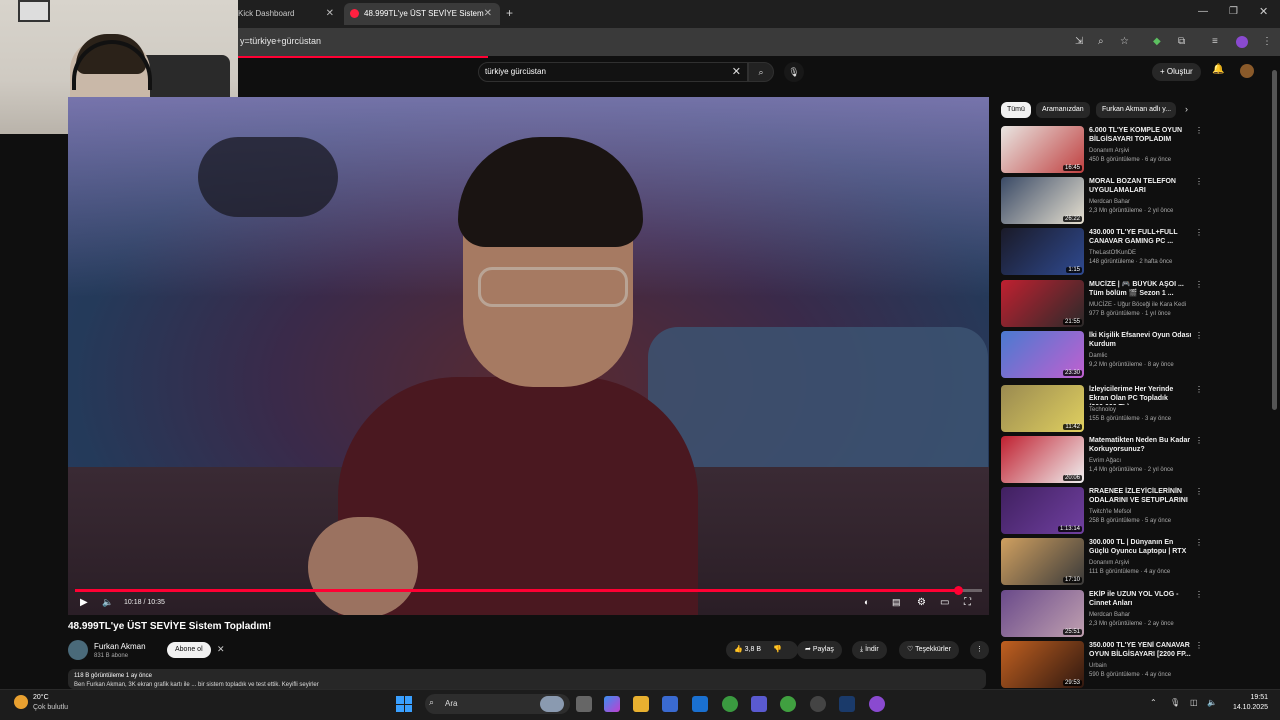 Image resolution: width=1280 pixels, height=720 pixels. I want to click on dismiss-icon: ✕, so click(221, 649).